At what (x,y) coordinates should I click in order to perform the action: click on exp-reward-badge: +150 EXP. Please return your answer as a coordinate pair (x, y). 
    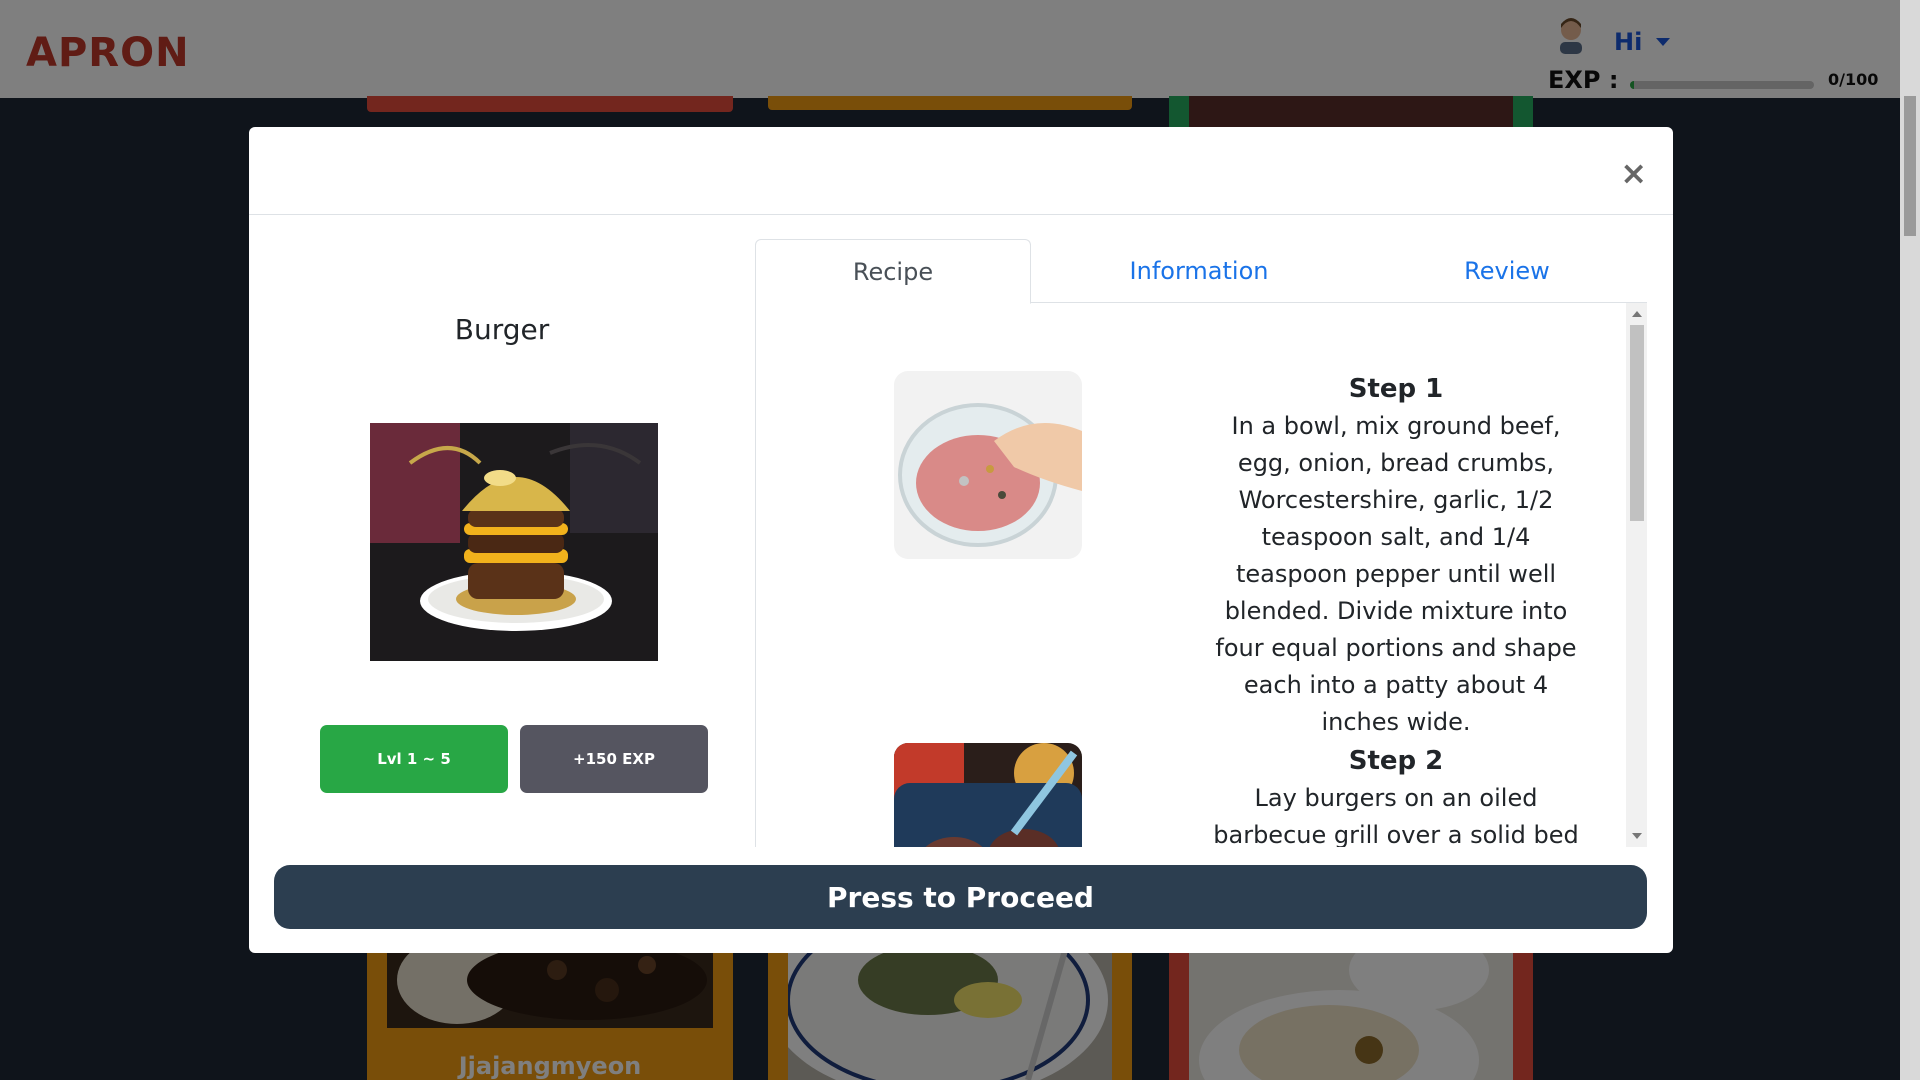
    Looking at the image, I should click on (614, 759).